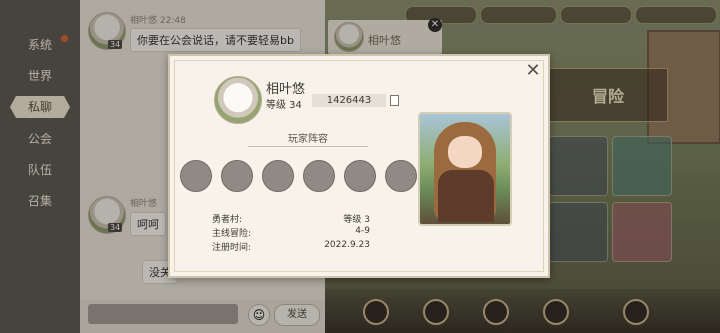 The image size is (720, 333). What do you see at coordinates (308, 148) in the screenshot?
I see `divider` at bounding box center [308, 148].